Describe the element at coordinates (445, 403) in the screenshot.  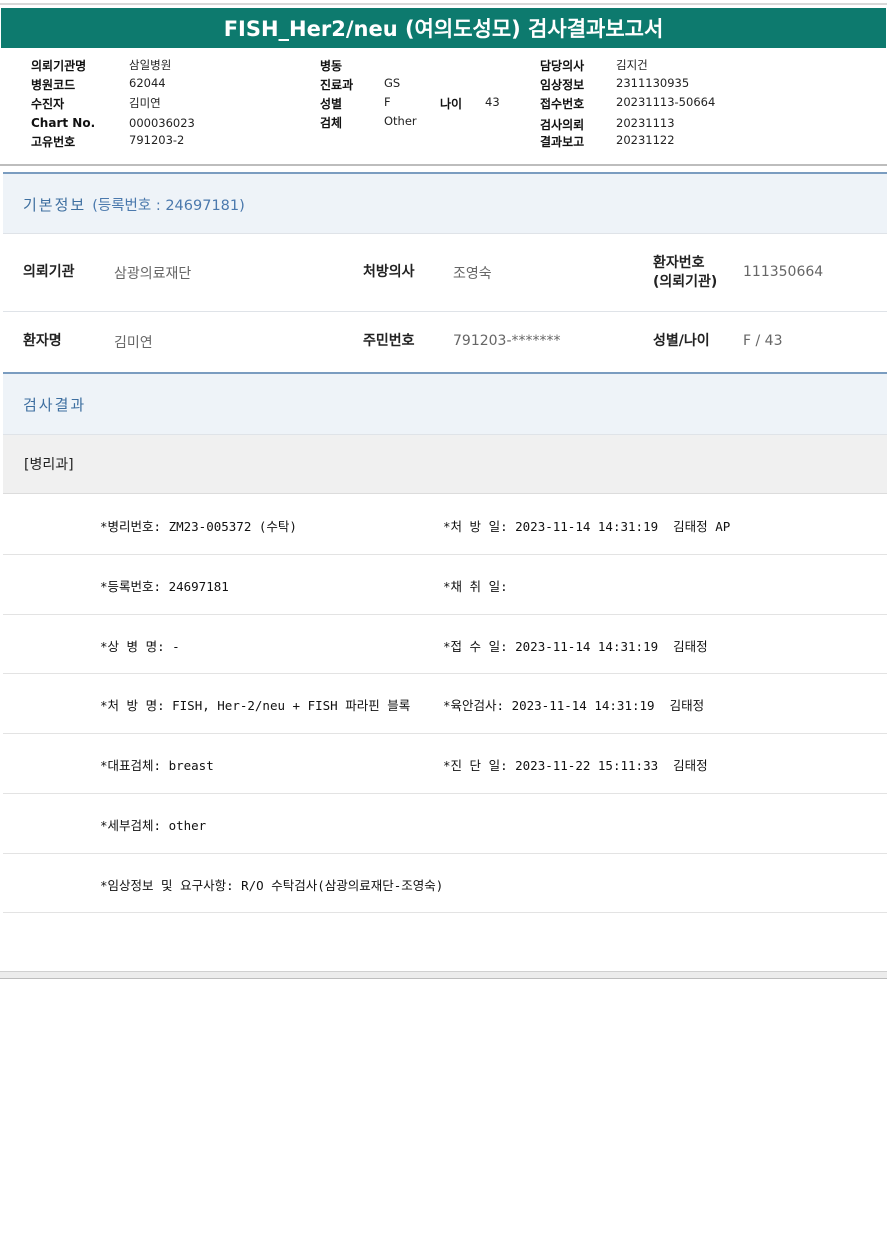
I see `result-heading: 검사결과` at that location.